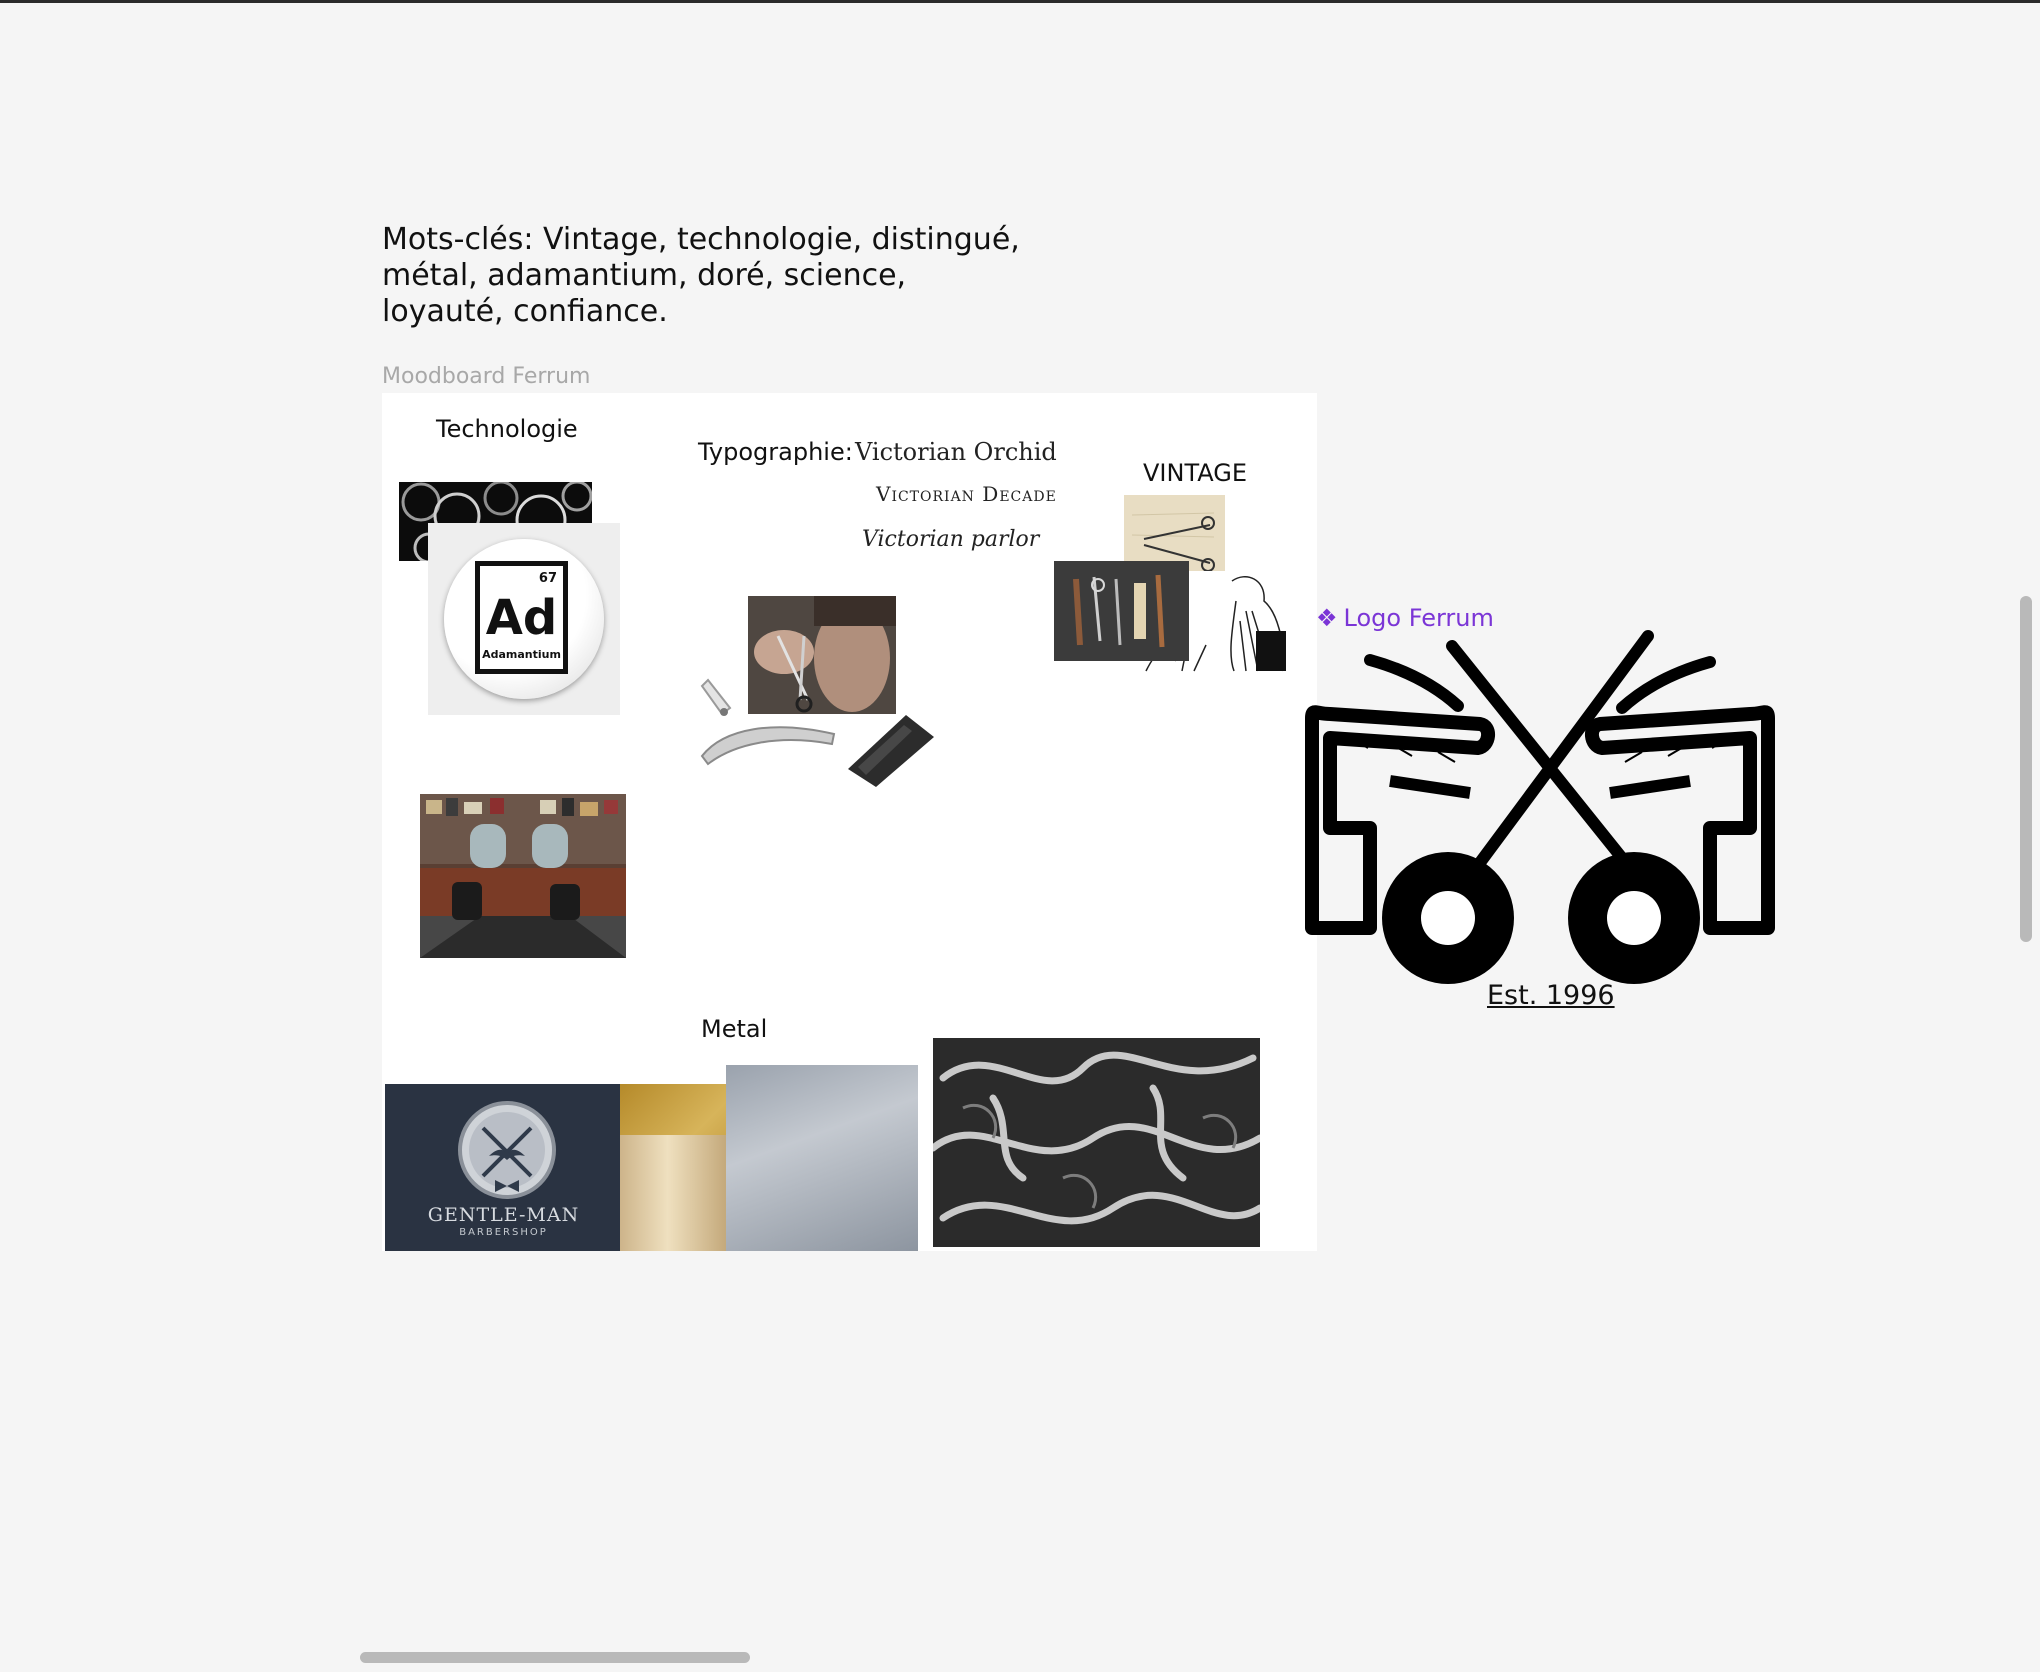 This screenshot has width=2040, height=1672. What do you see at coordinates (891, 750) in the screenshot?
I see `image-tool-pouch` at bounding box center [891, 750].